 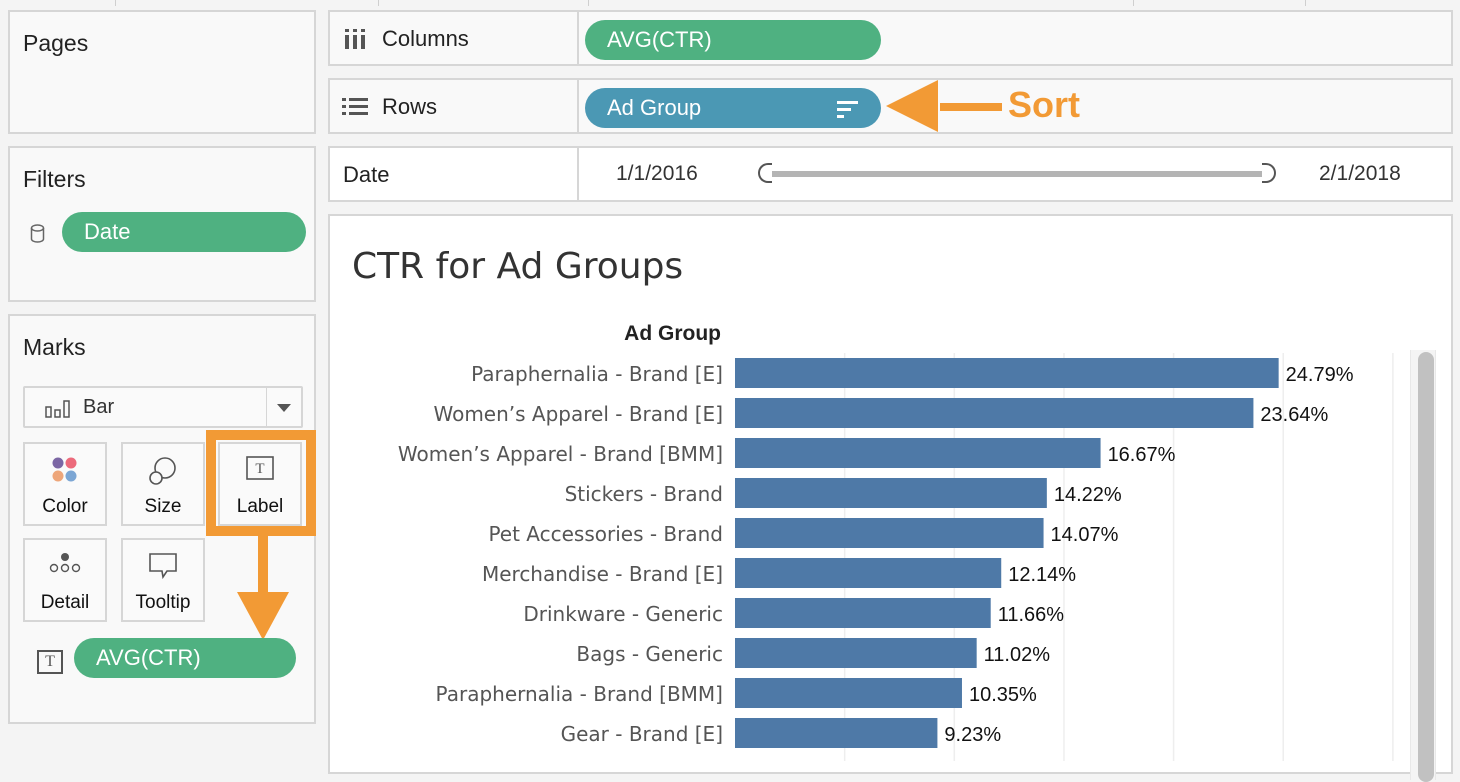 I want to click on pages-card: Pages, so click(x=162, y=72).